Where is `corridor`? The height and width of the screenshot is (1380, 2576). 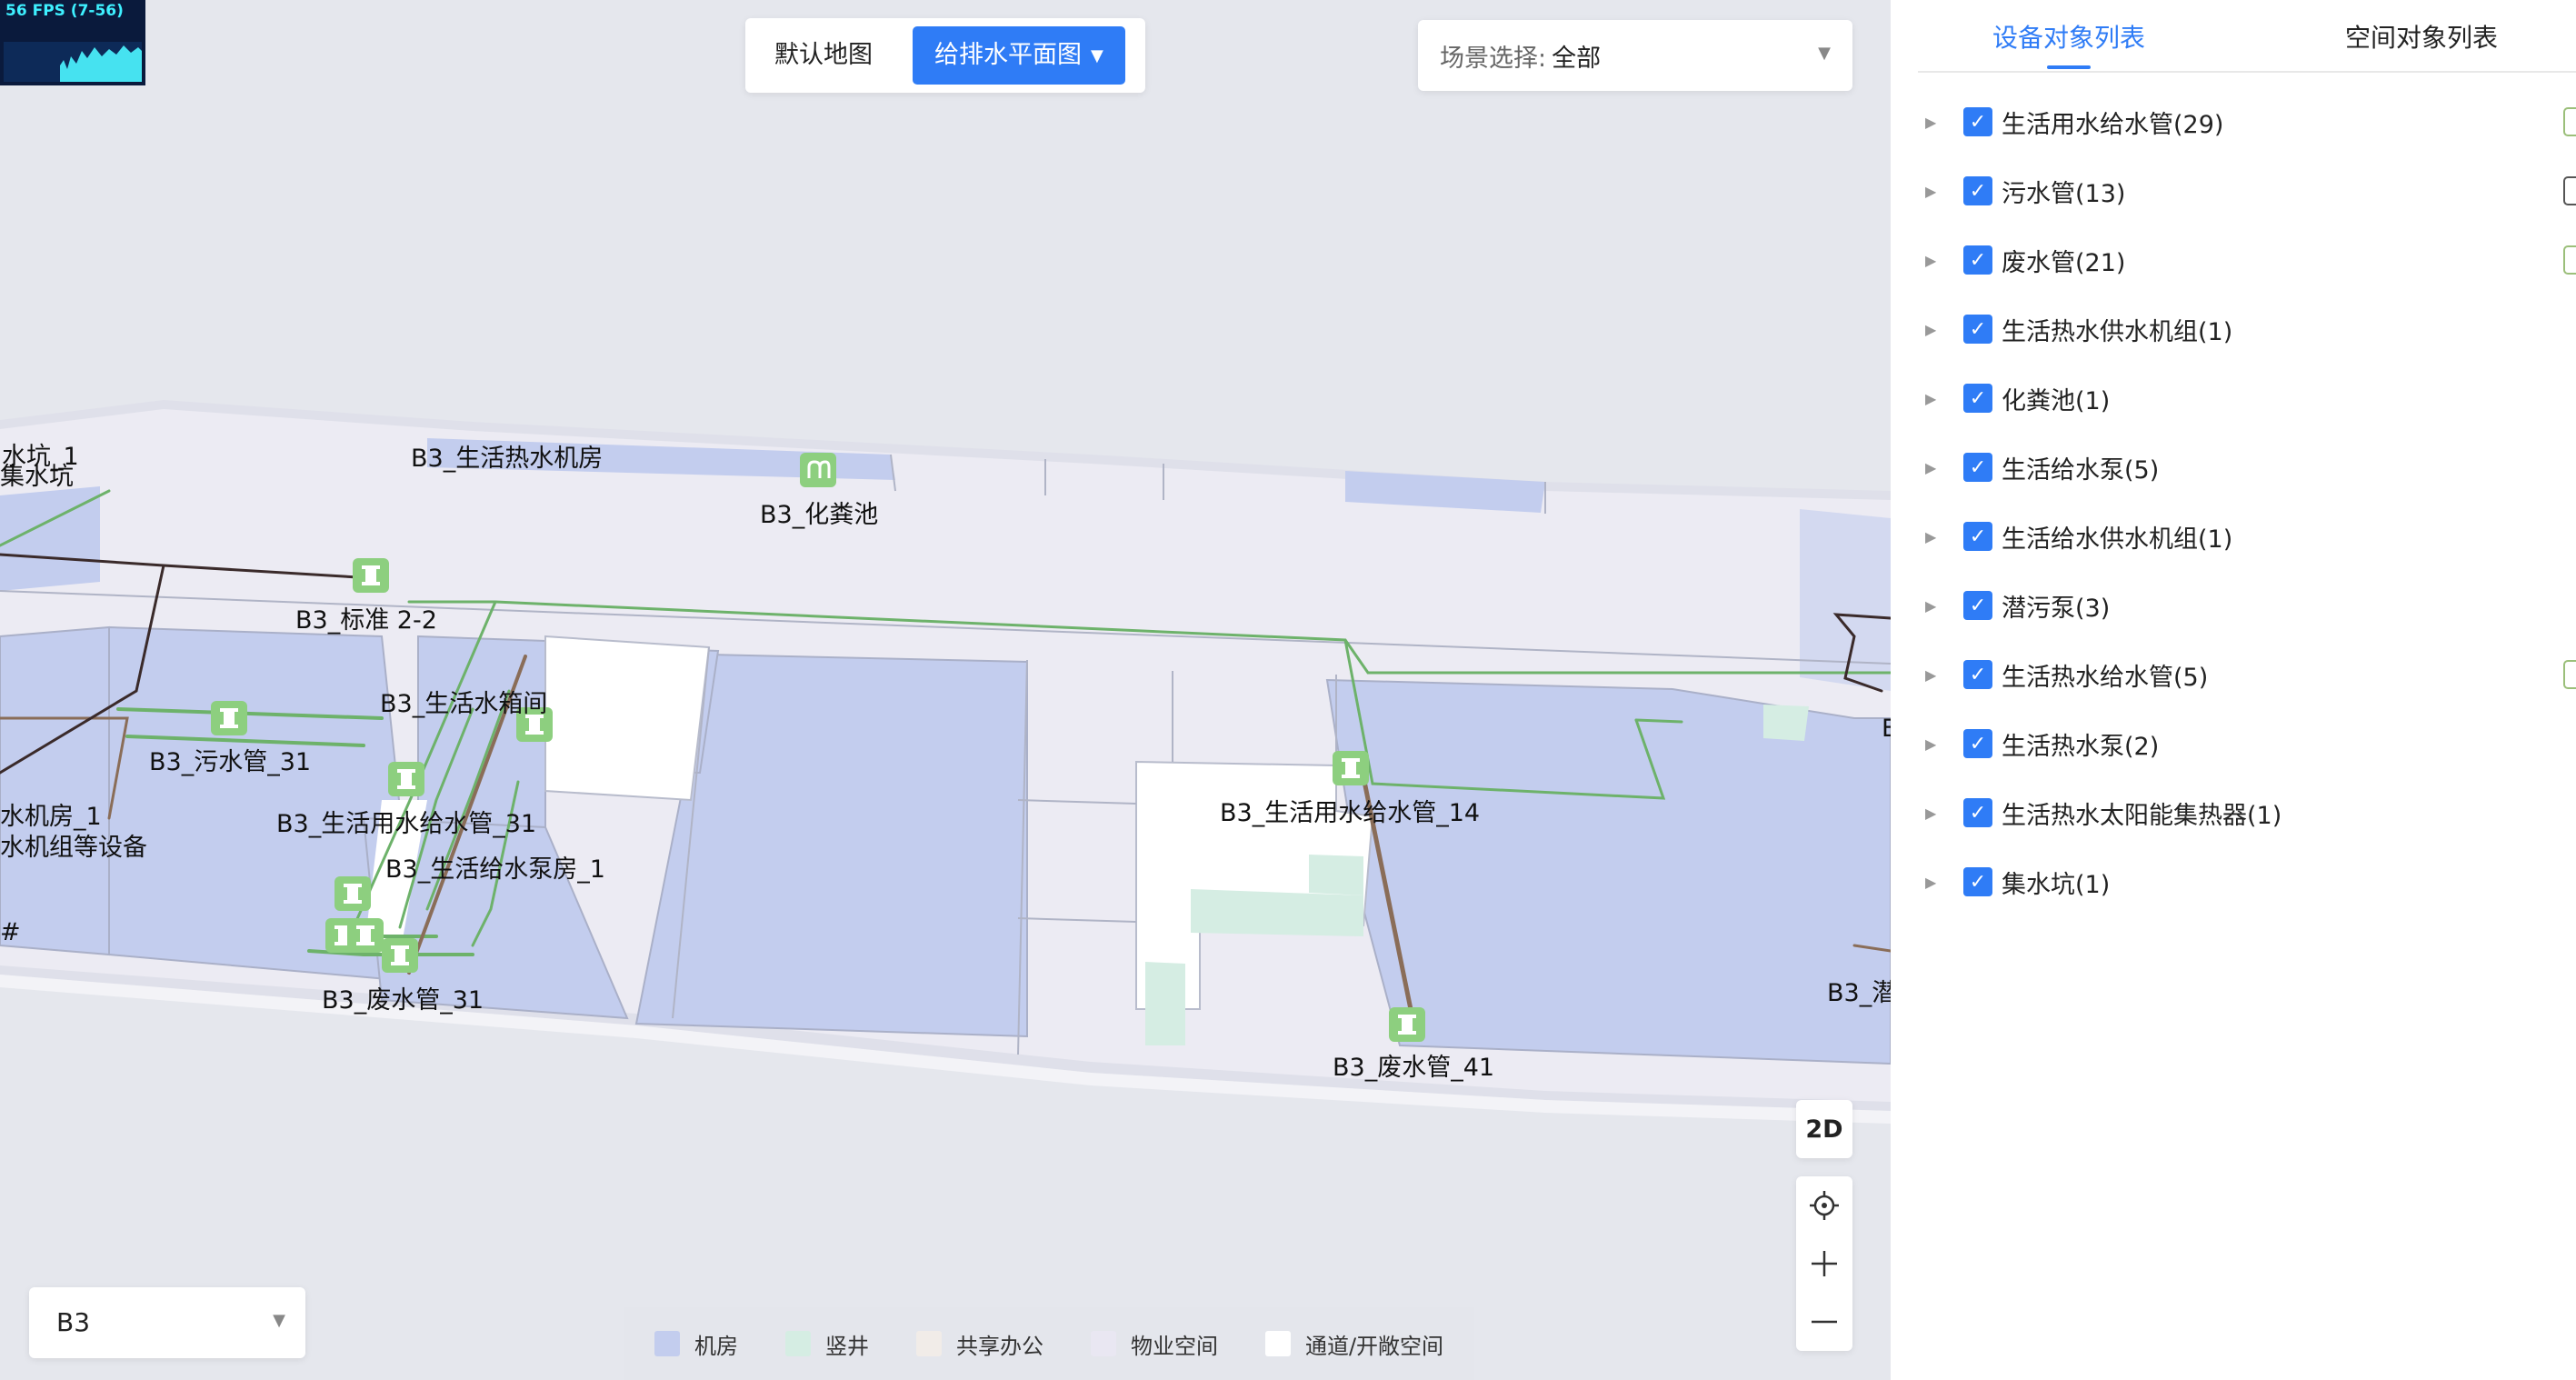
corridor is located at coordinates (628, 718).